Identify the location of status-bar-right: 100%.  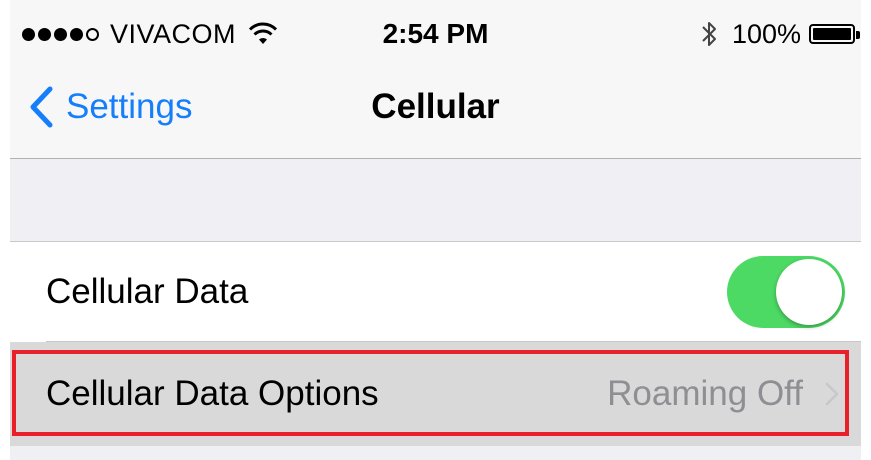
(780, 34).